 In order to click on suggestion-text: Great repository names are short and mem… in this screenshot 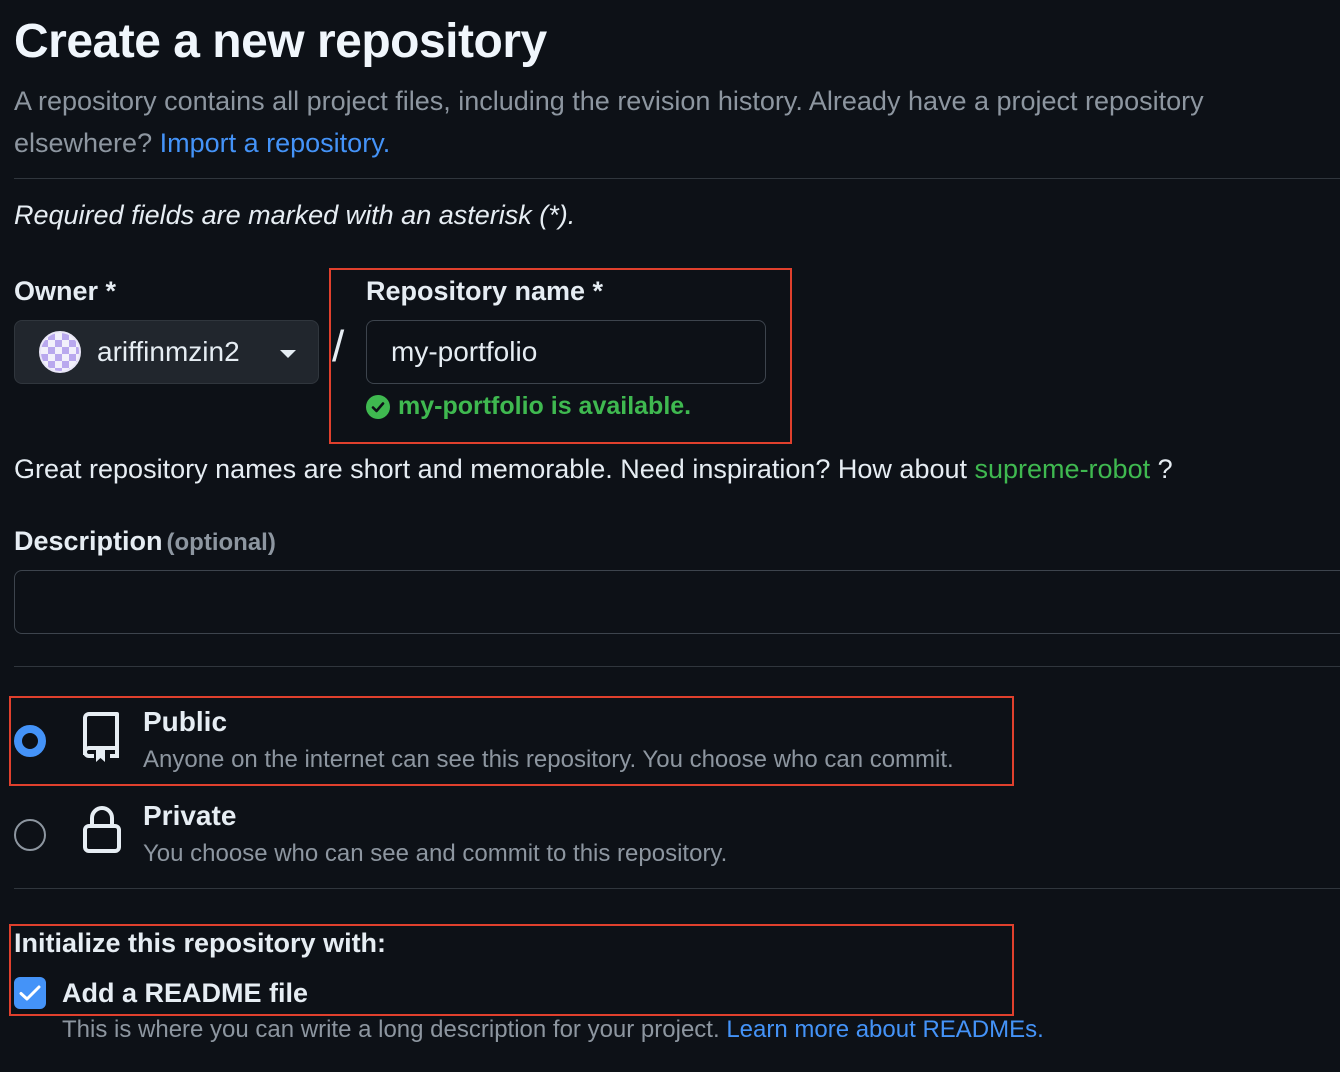, I will do `click(490, 469)`.